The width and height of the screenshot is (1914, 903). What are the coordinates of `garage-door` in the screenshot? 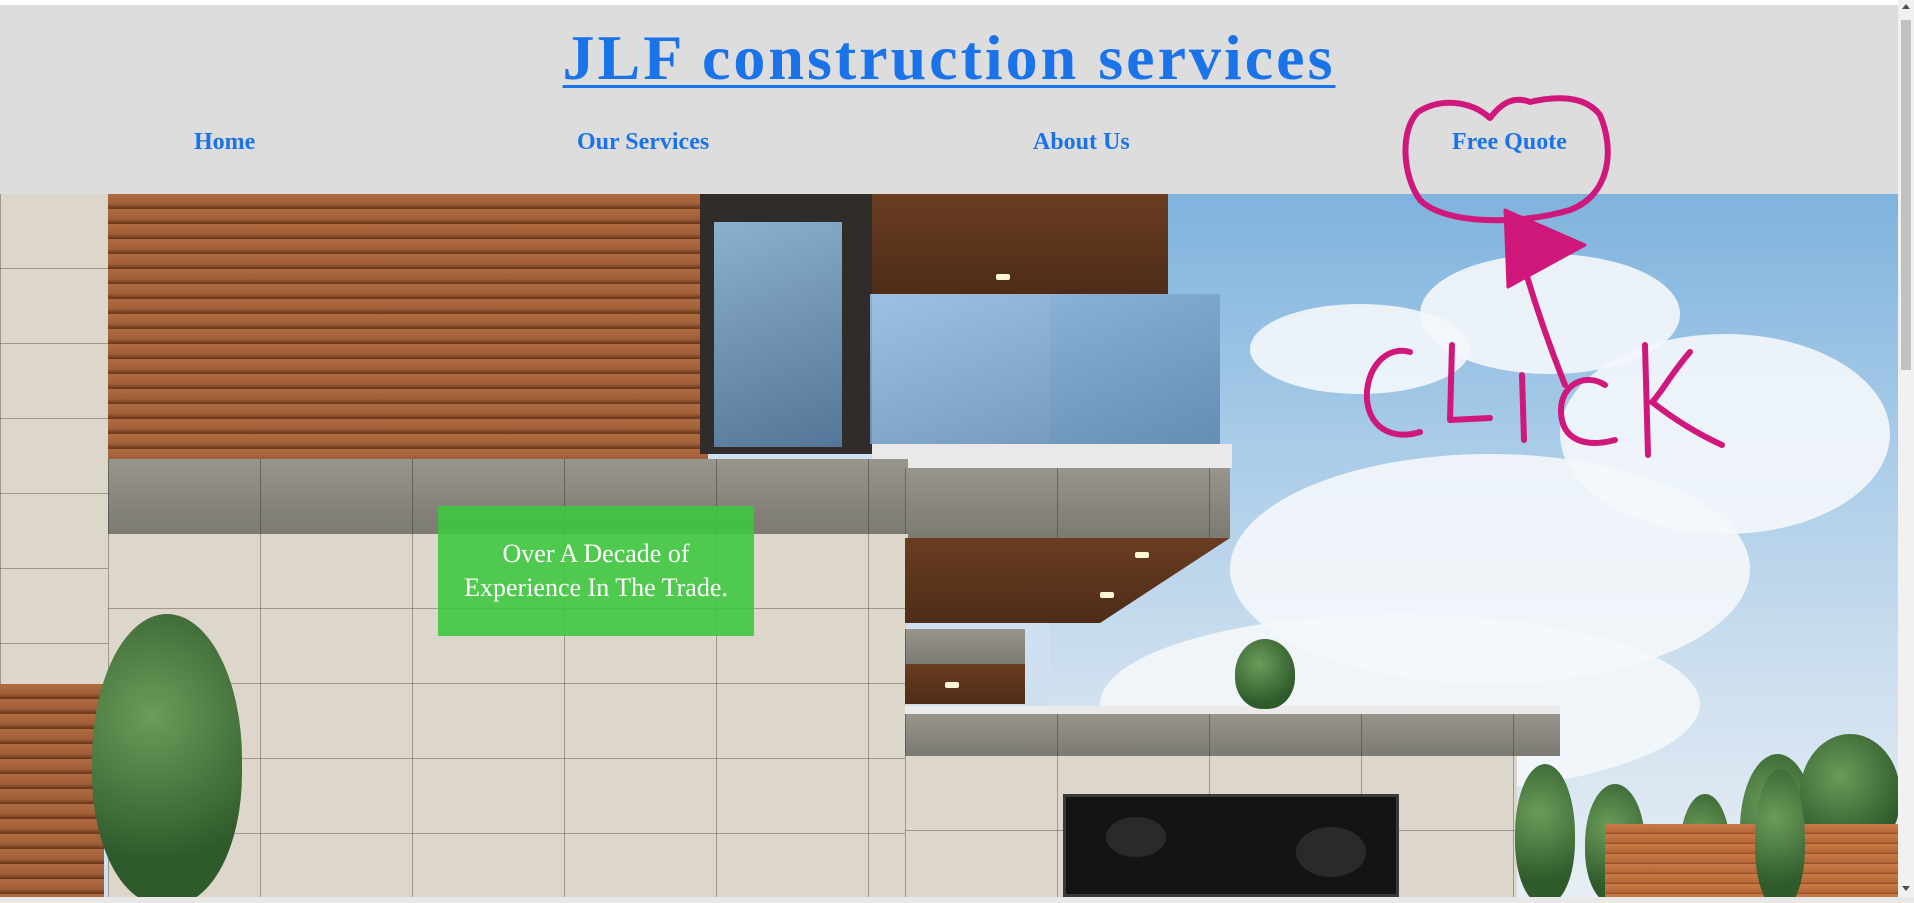 It's located at (1231, 845).